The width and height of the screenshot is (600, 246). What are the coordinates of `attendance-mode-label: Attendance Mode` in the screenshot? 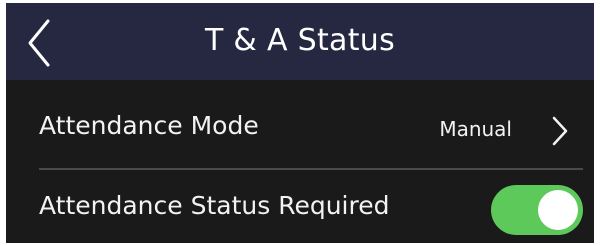 It's located at (149, 125).